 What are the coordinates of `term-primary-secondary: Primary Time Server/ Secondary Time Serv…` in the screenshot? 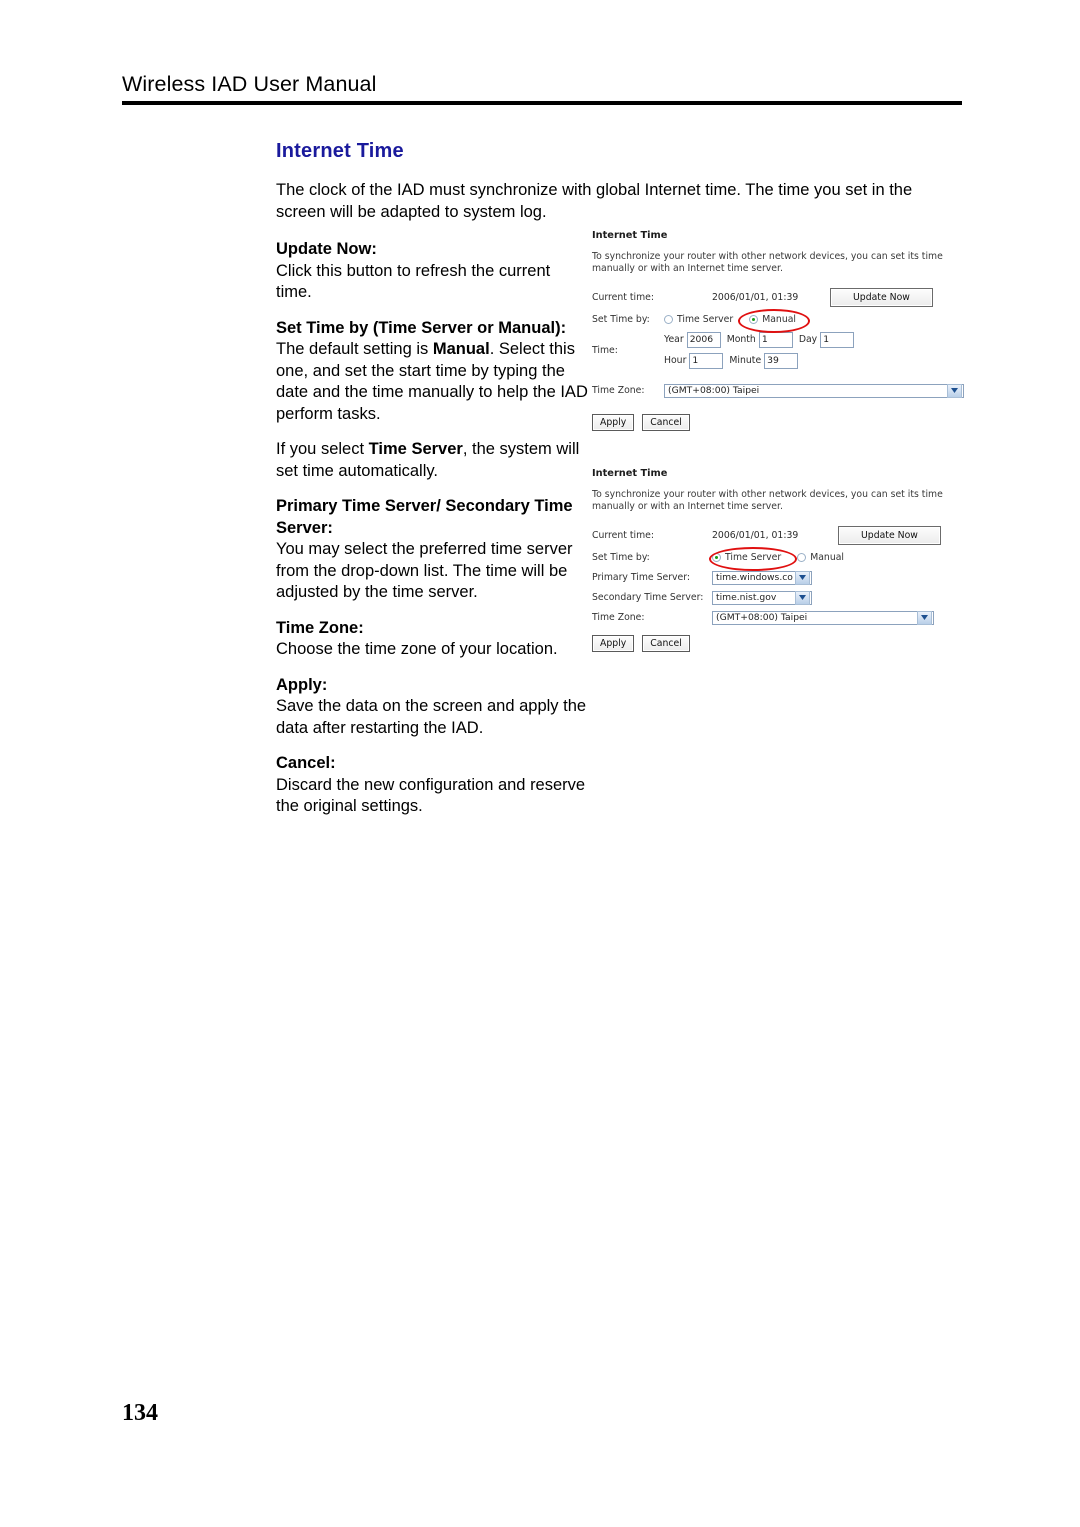 It's located at (424, 517).